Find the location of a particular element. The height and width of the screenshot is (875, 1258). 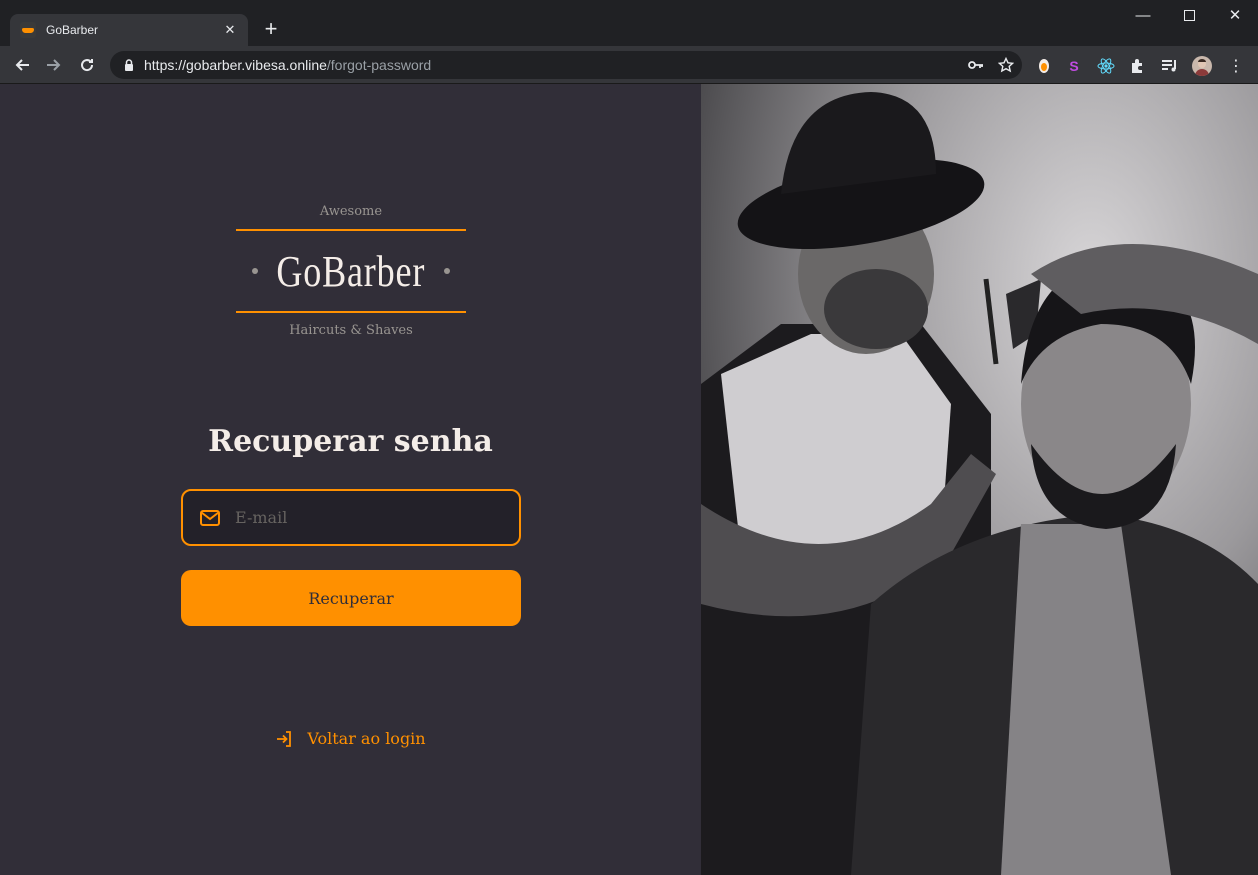

email-field-container is located at coordinates (351, 517).